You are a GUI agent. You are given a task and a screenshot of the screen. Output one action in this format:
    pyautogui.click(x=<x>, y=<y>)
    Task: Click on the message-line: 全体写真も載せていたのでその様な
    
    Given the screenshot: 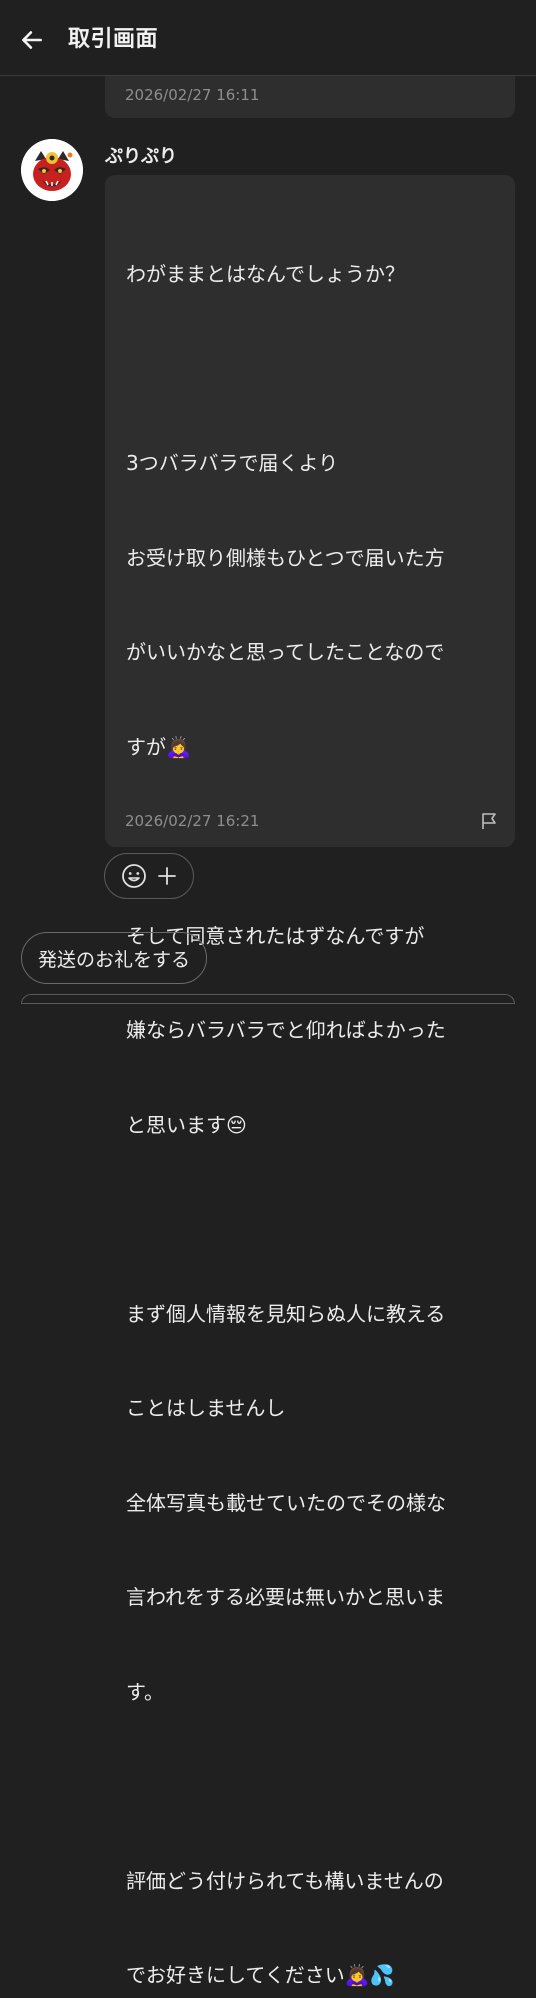 What is the action you would take?
    pyautogui.click(x=286, y=1502)
    